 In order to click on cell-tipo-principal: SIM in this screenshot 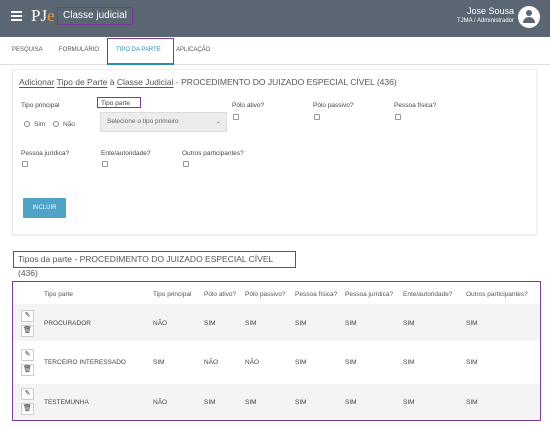, I will do `click(159, 362)`.